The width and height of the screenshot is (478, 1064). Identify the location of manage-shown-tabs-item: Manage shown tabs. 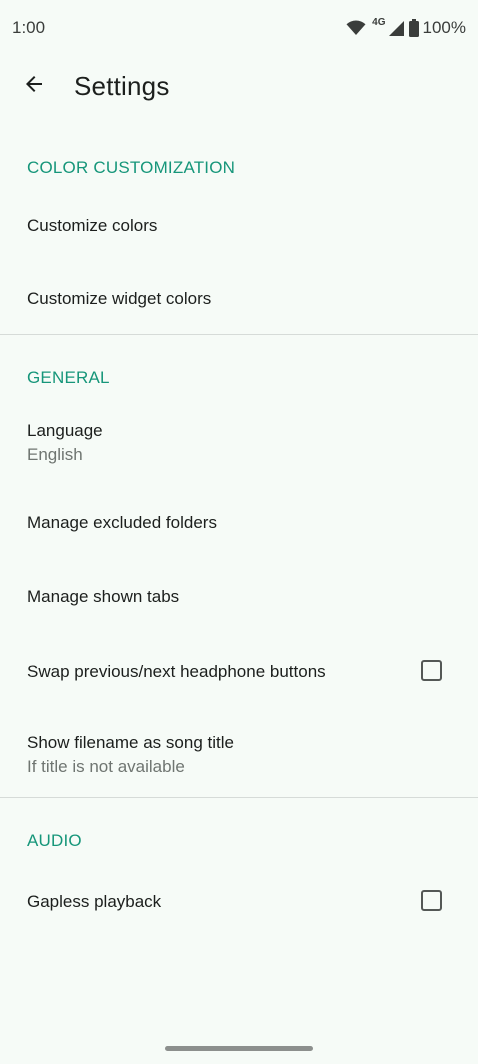
(239, 596).